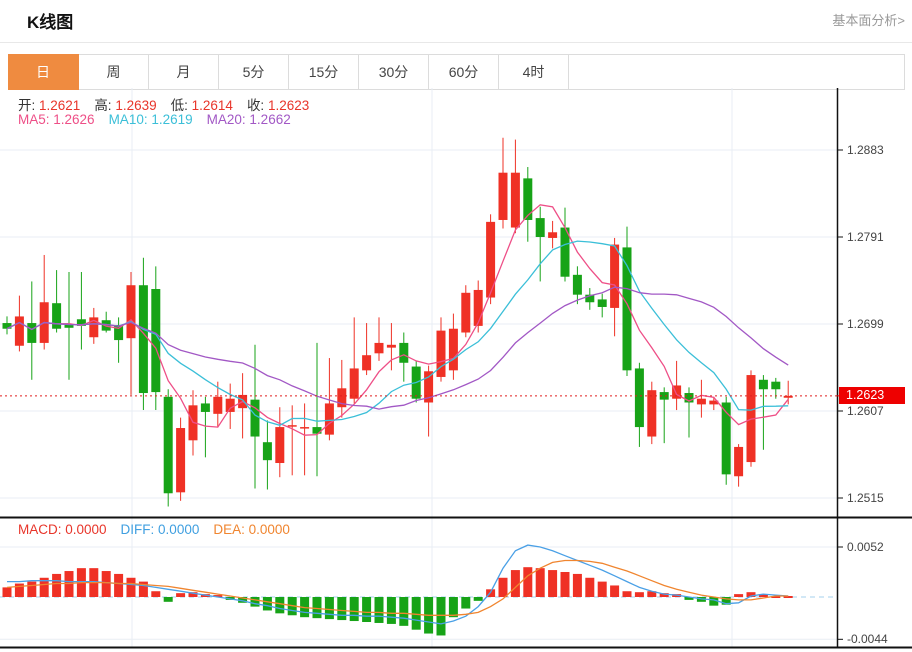 Image resolution: width=912 pixels, height=652 pixels. What do you see at coordinates (867, 639) in the screenshot?
I see `macd-axis-label: -0.0044` at bounding box center [867, 639].